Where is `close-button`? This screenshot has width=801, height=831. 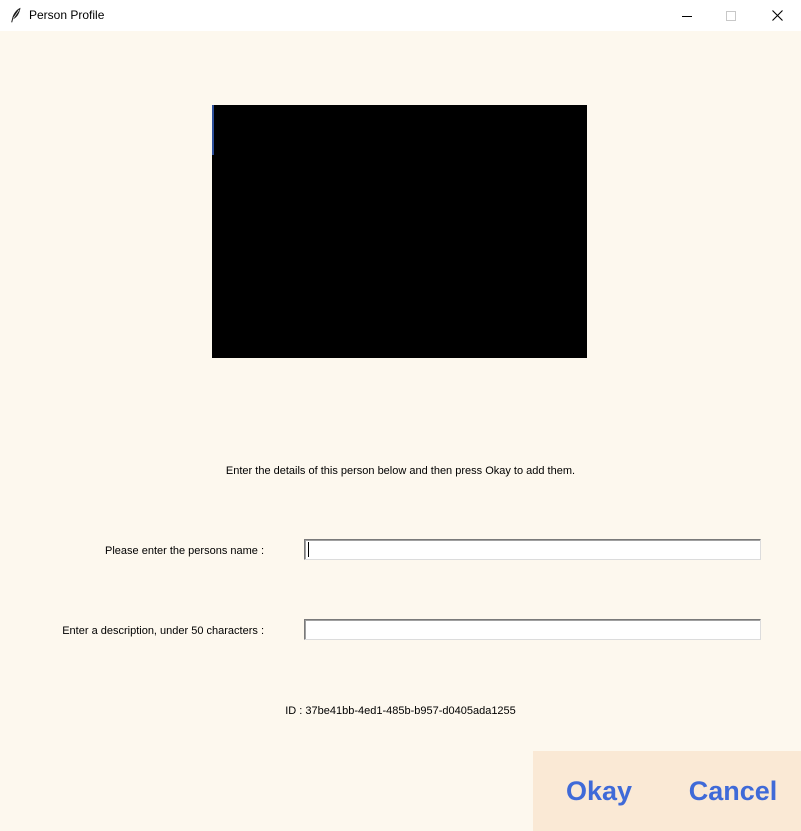
close-button is located at coordinates (777, 15).